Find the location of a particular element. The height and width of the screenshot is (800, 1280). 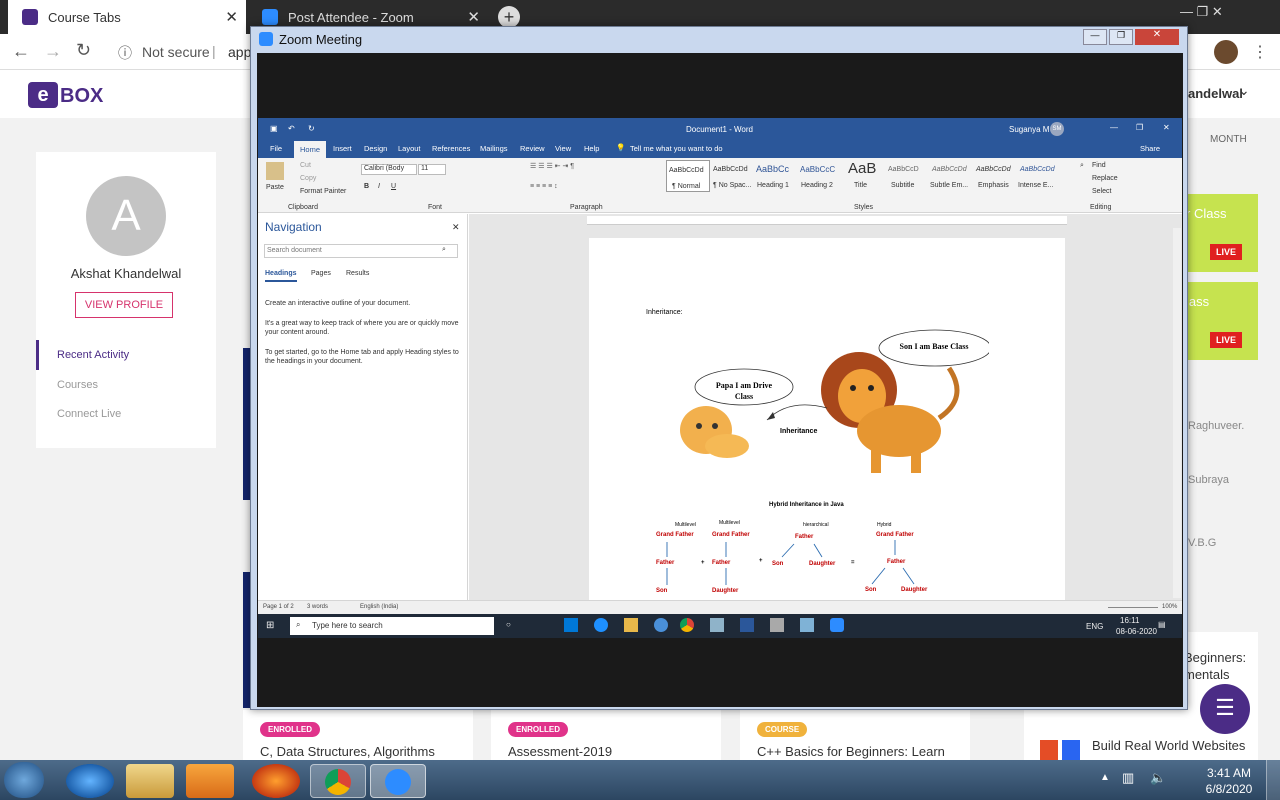

tab-file: File is located at coordinates (276, 148).